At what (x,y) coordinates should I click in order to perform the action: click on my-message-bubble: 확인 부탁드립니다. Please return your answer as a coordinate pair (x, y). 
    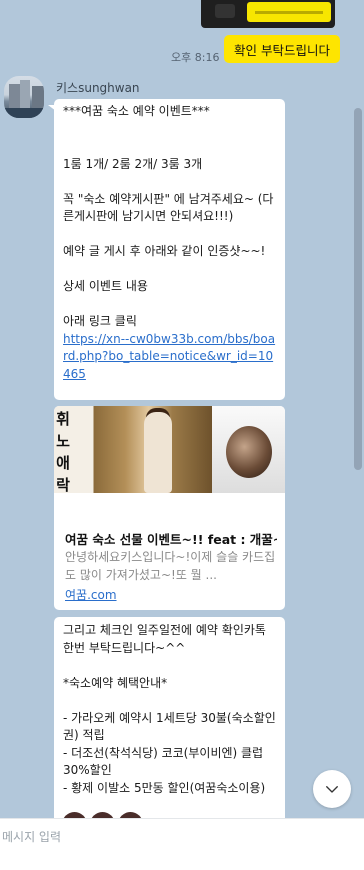
    Looking at the image, I should click on (282, 49).